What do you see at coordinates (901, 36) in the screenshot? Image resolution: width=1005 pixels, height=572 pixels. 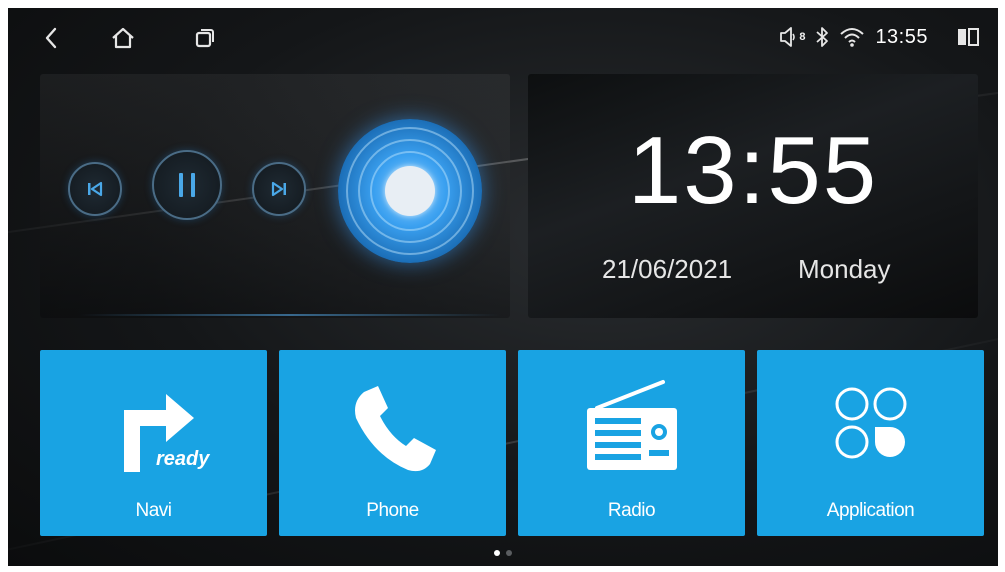 I see `status-time: 13:55` at bounding box center [901, 36].